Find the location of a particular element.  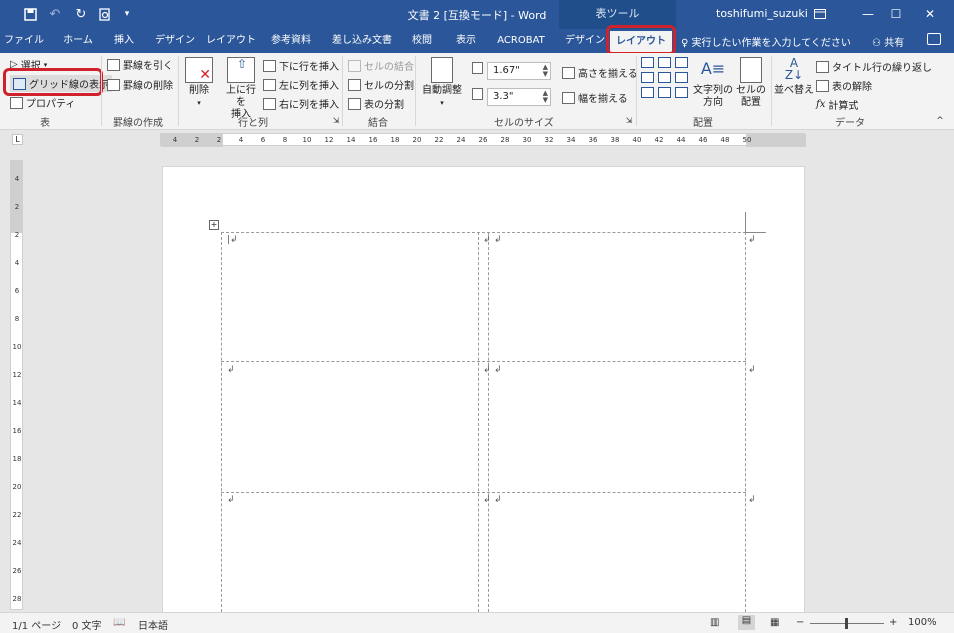

pencil-icon is located at coordinates (113, 64).